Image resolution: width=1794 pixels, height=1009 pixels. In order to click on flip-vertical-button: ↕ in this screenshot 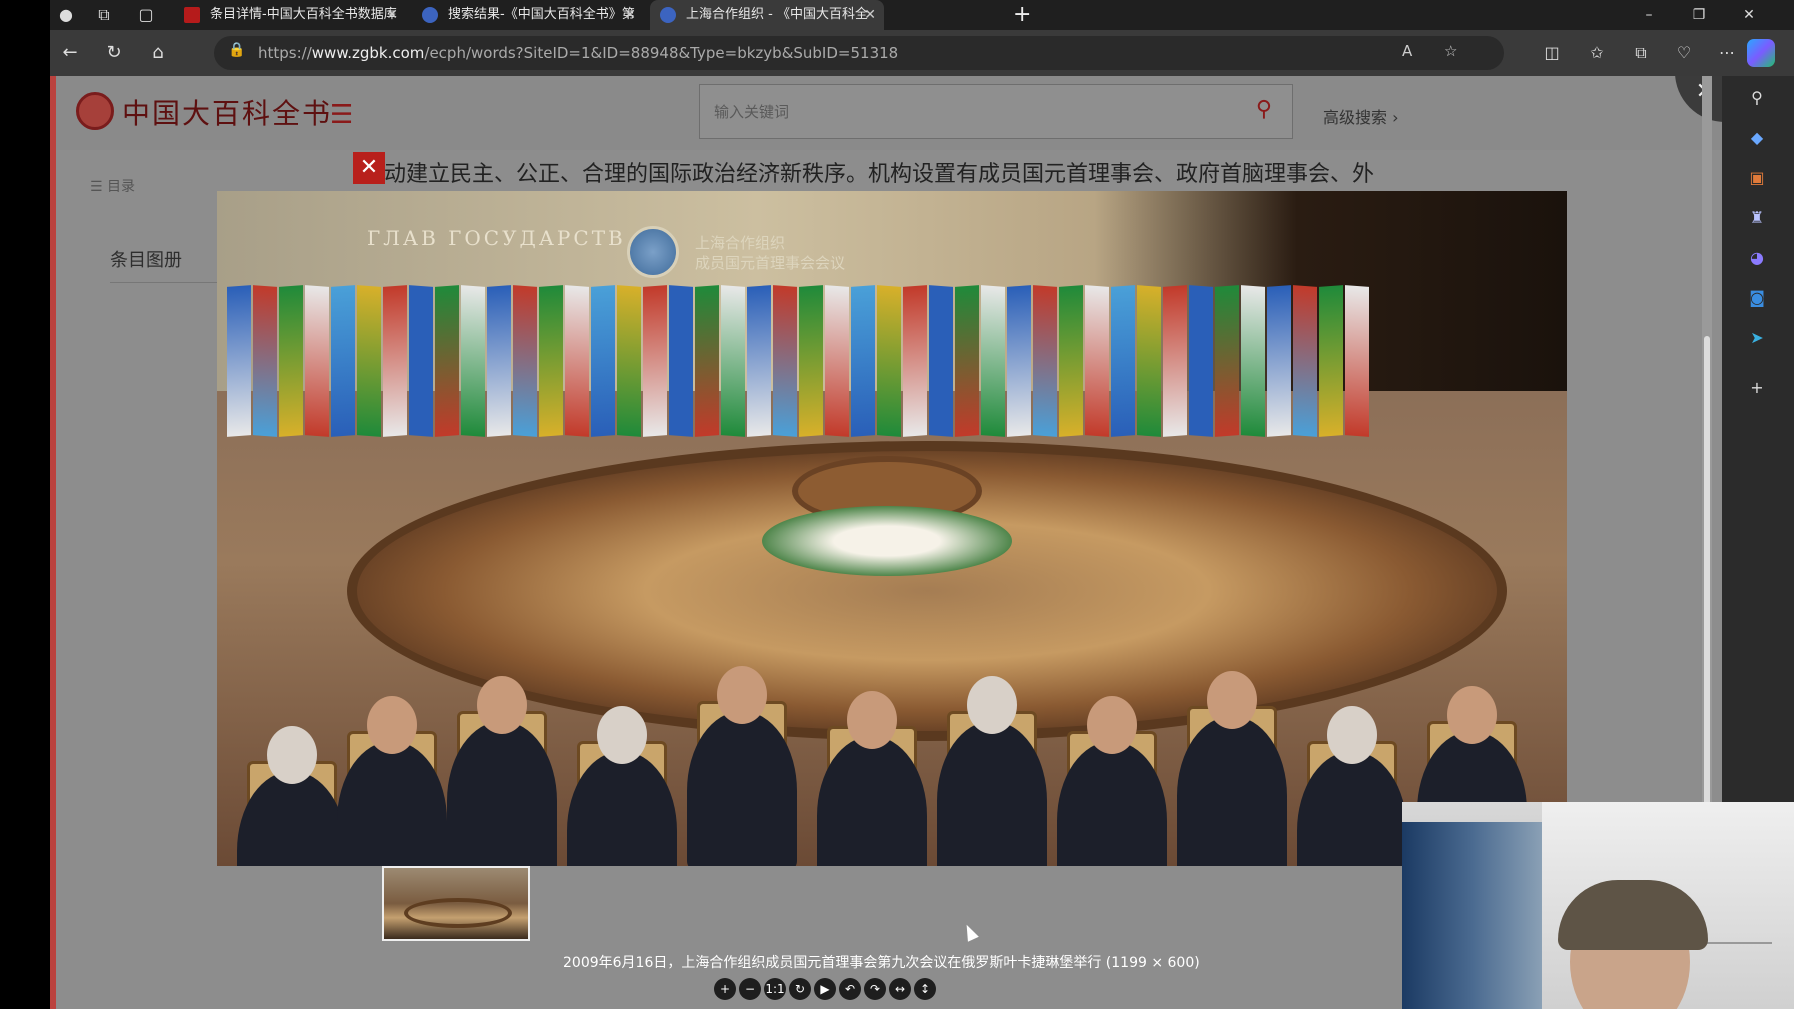, I will do `click(925, 989)`.